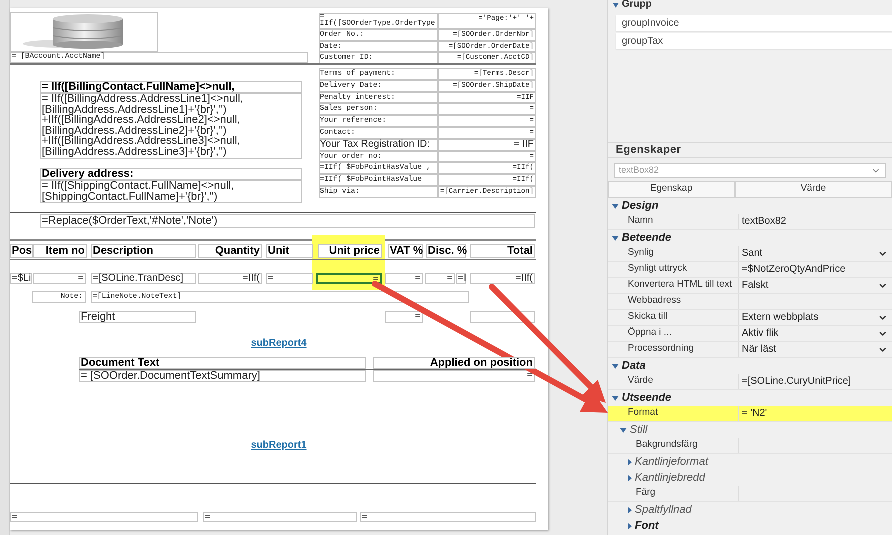 The image size is (892, 535). Describe the element at coordinates (641, 253) in the screenshot. I see `property-name: Synlig` at that location.